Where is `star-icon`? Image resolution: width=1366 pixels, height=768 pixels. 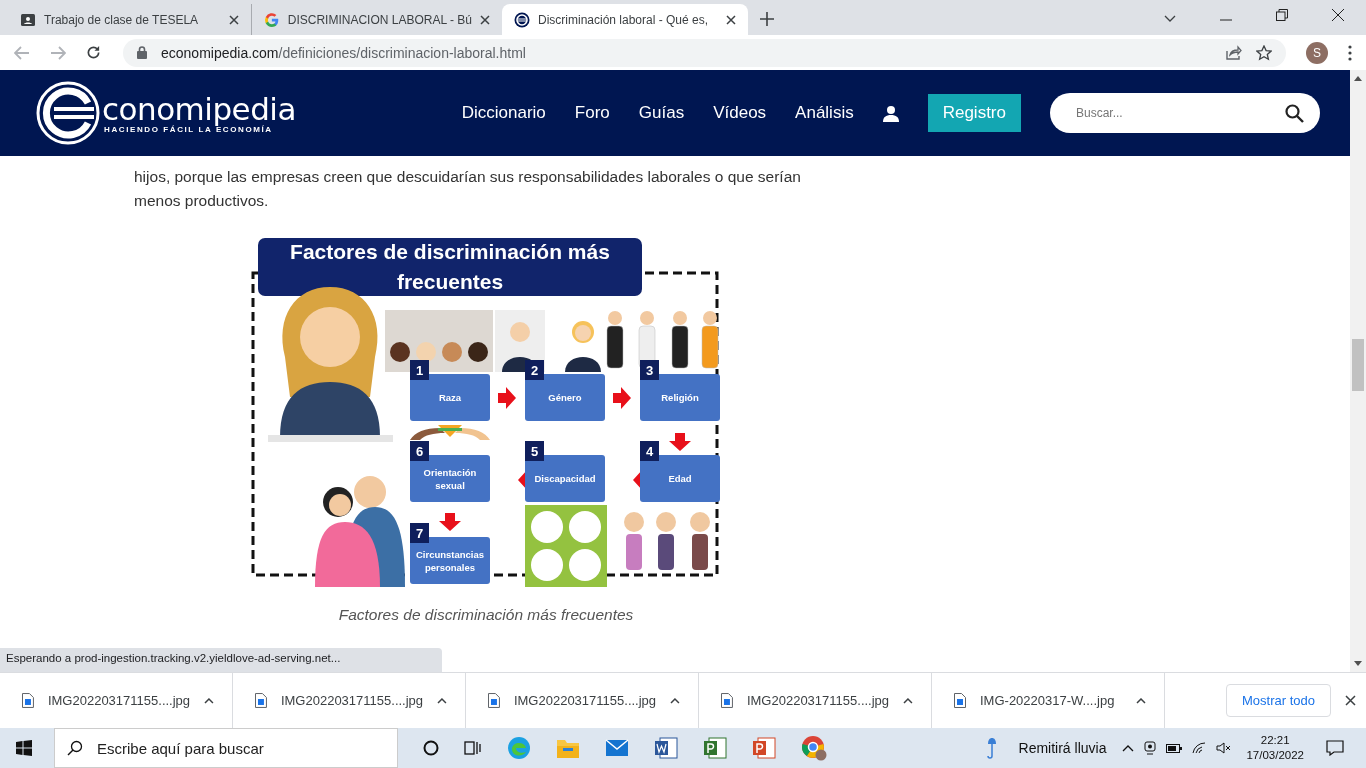
star-icon is located at coordinates (1264, 52).